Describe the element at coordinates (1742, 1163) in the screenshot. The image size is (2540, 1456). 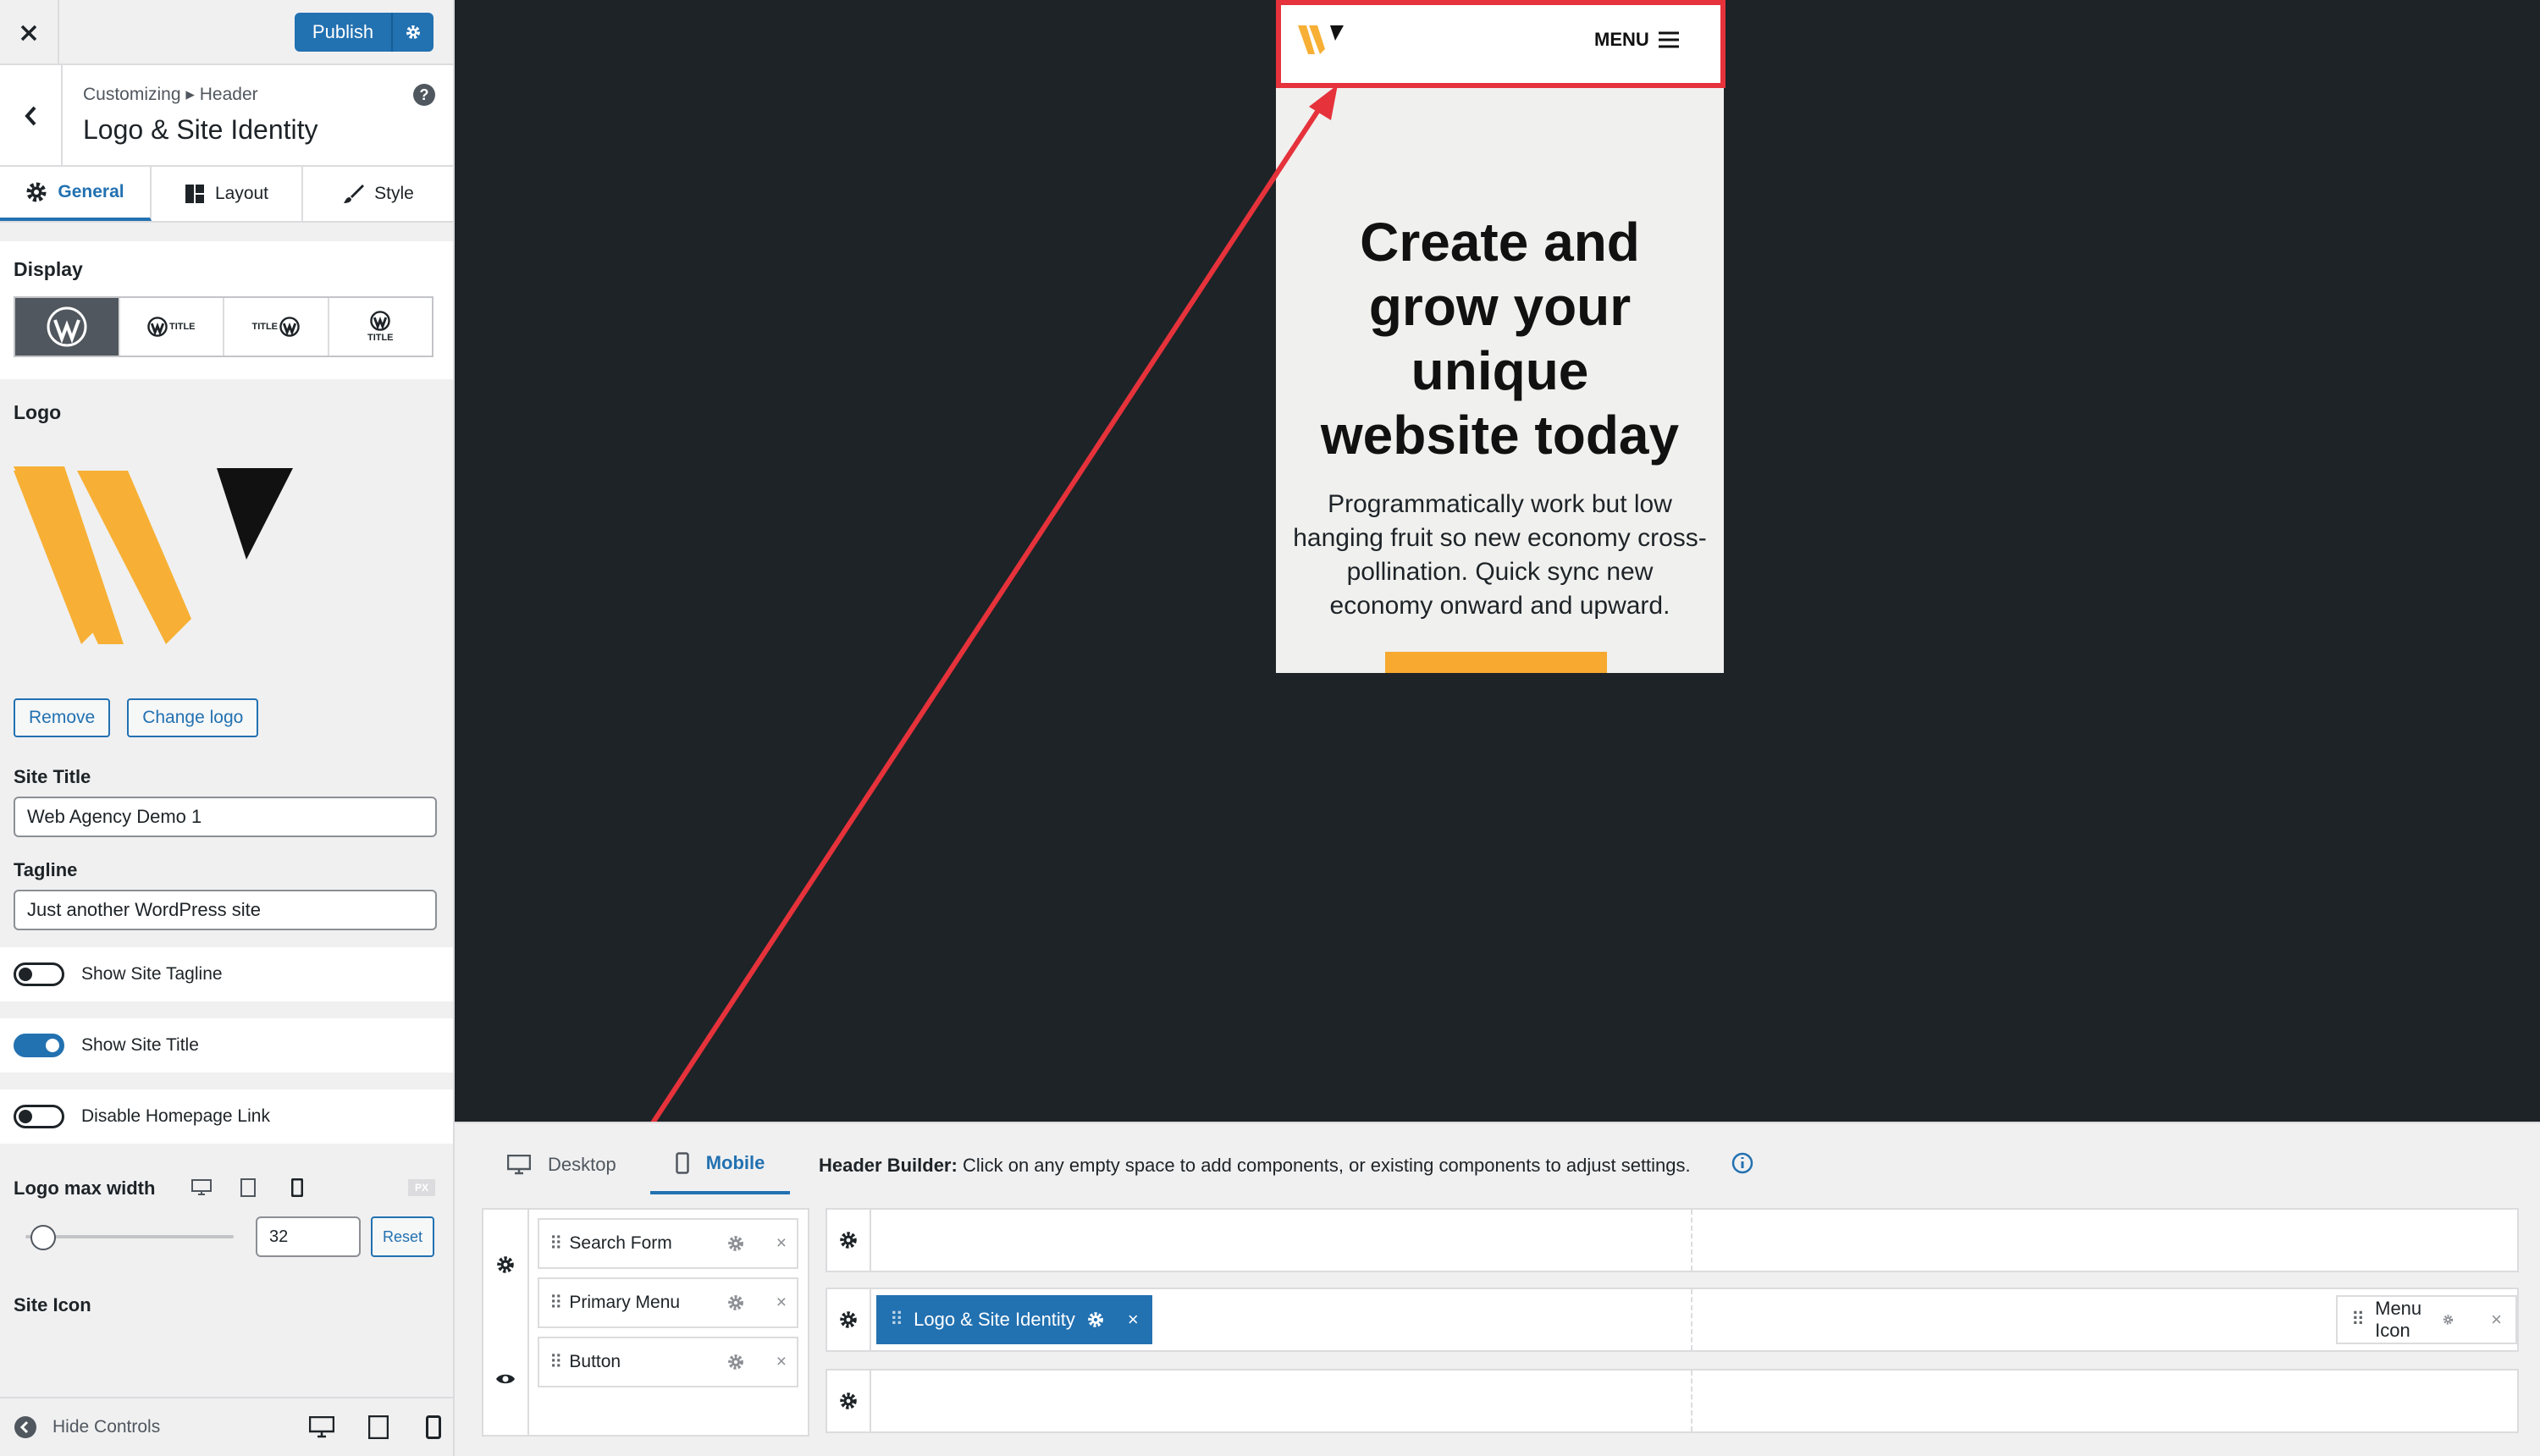
I see `info-icon` at that location.